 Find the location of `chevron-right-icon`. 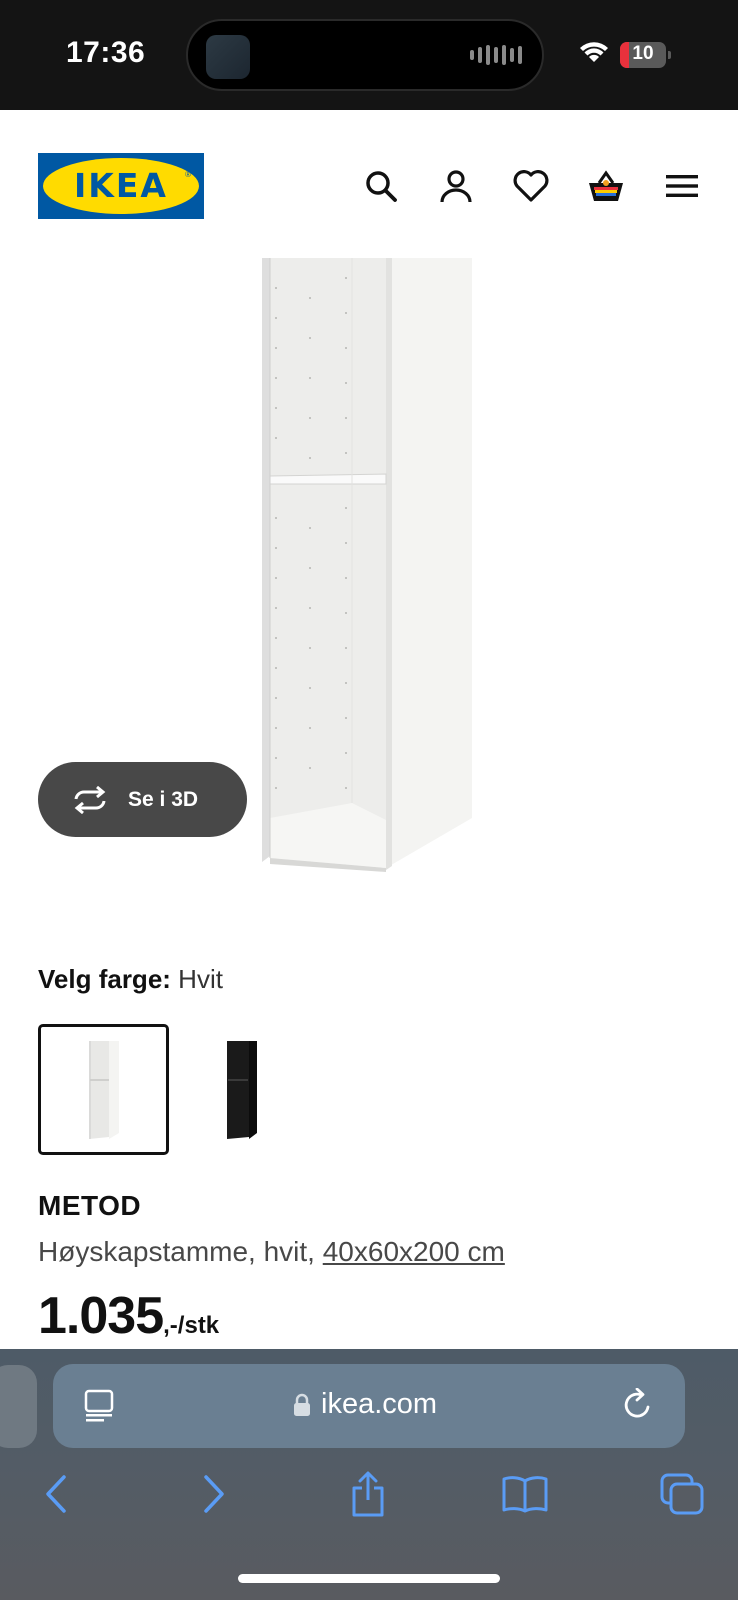

chevron-right-icon is located at coordinates (214, 1494).